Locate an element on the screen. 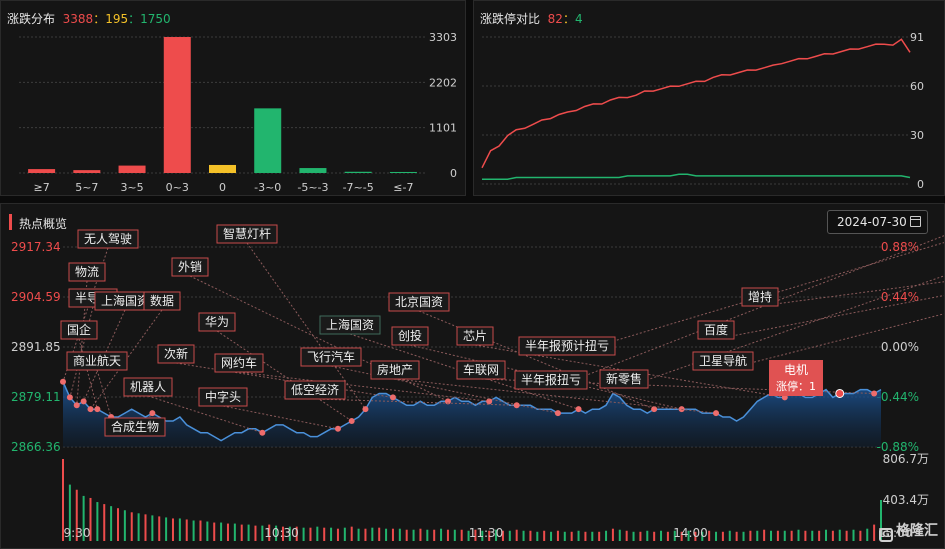  dist-xtick-label: 0 is located at coordinates (222, 187).